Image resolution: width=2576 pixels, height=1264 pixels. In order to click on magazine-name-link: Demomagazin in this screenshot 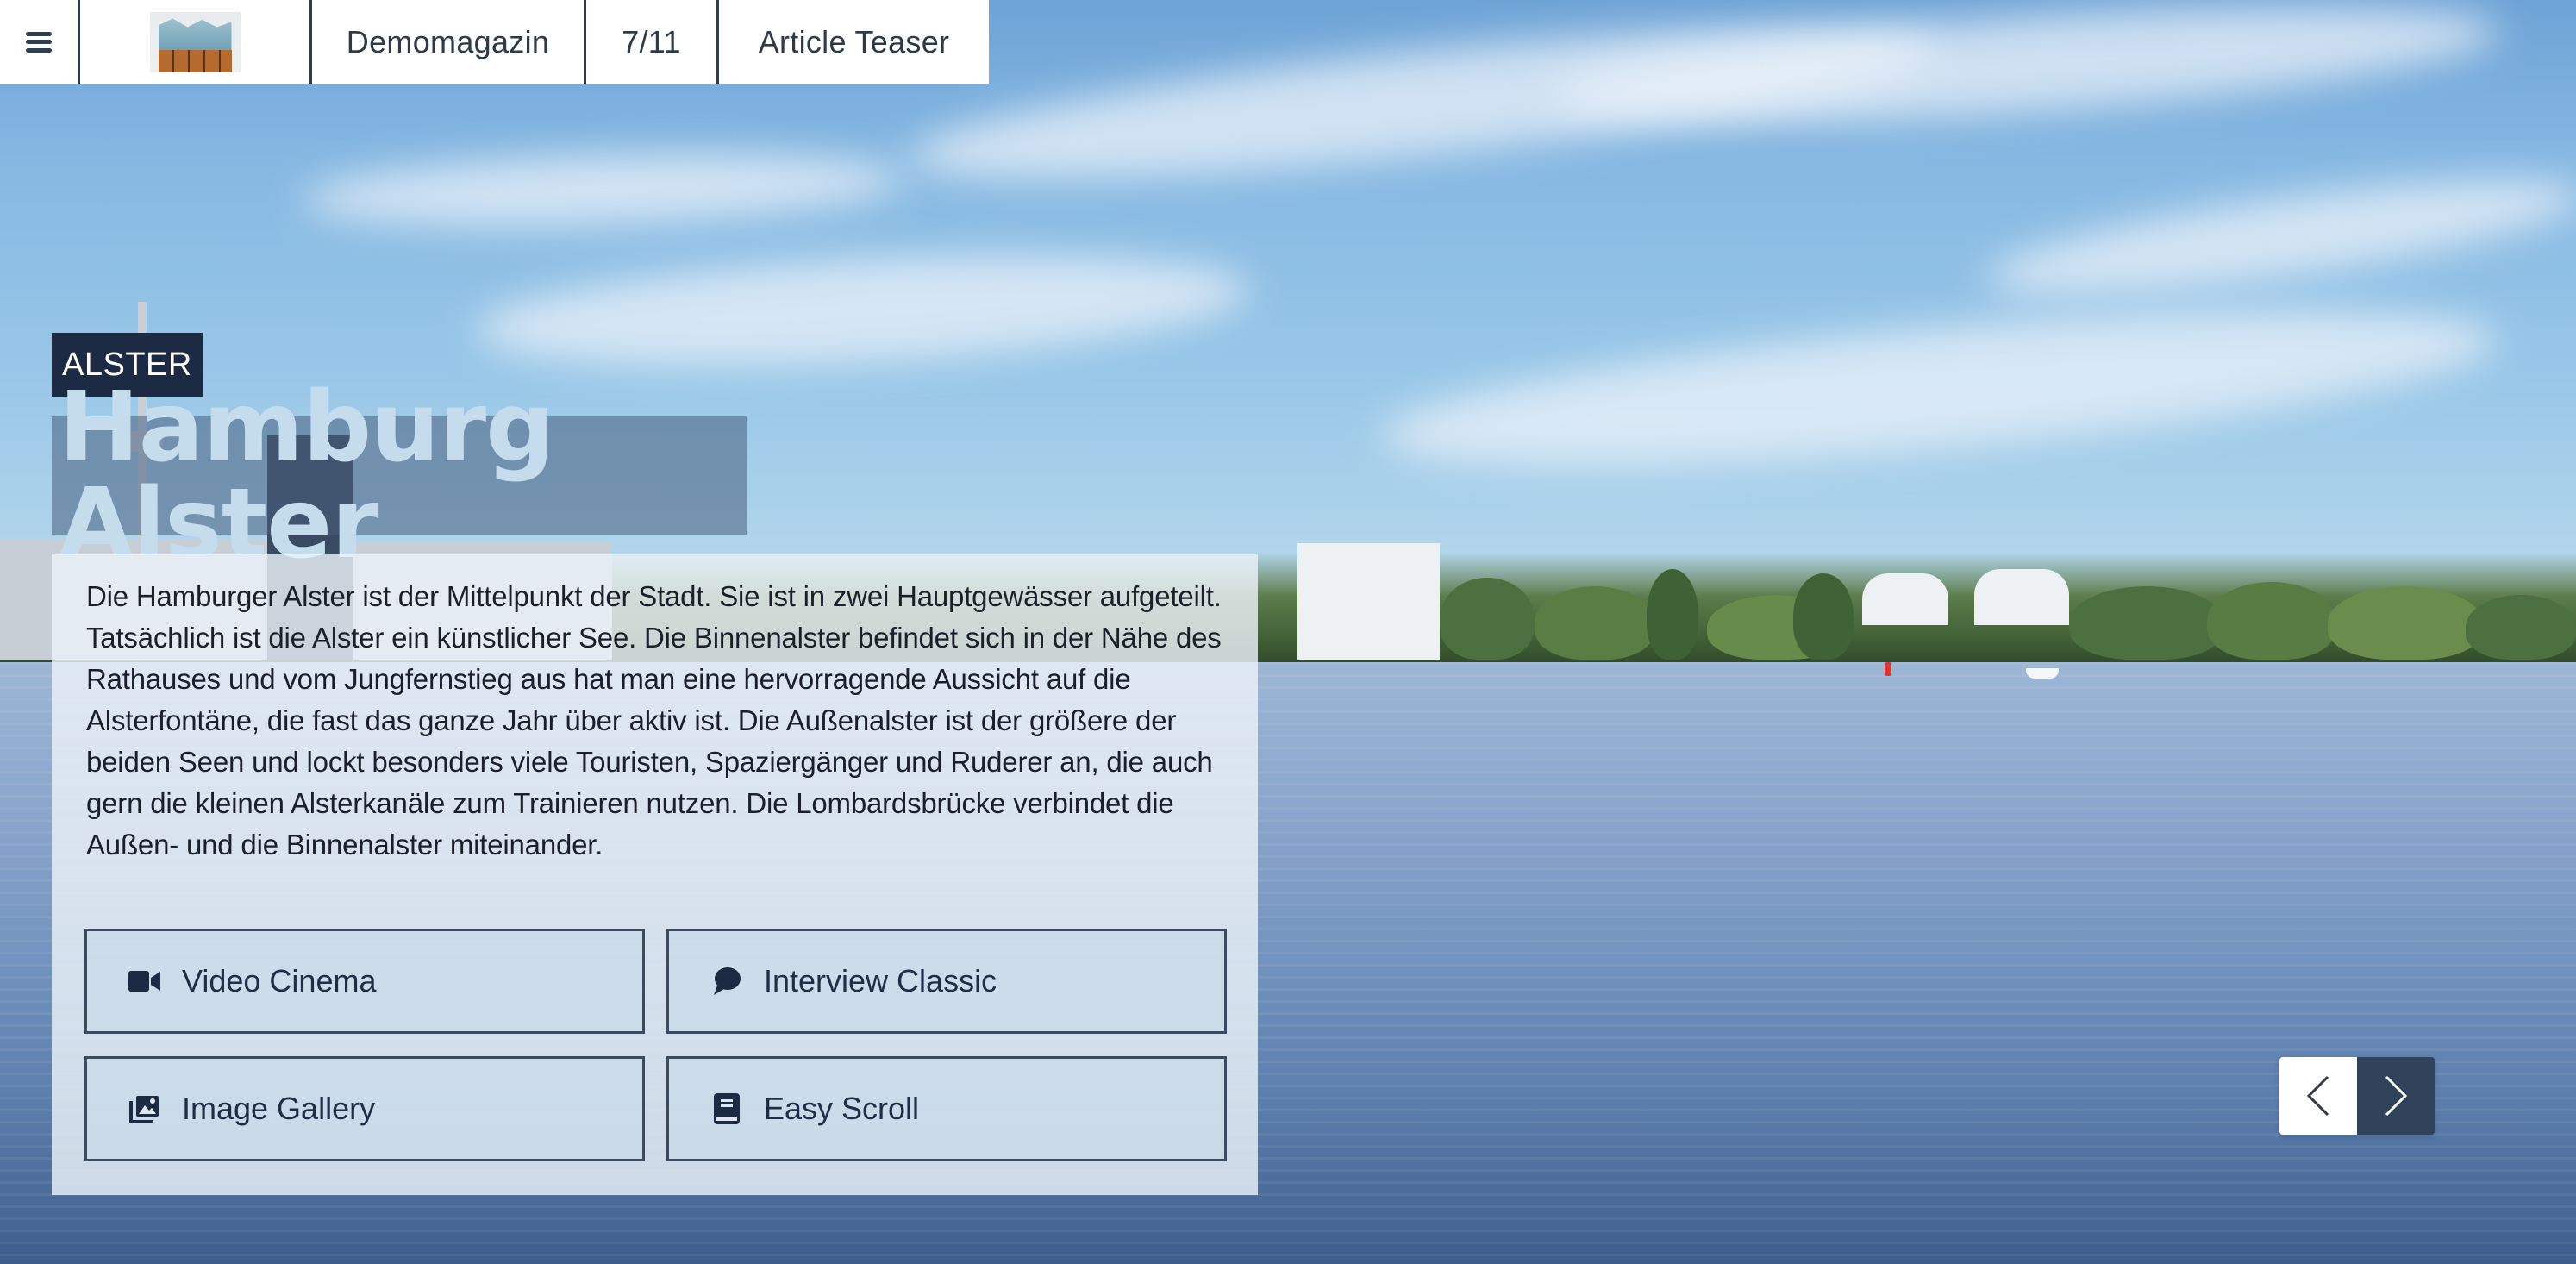, I will do `click(449, 42)`.